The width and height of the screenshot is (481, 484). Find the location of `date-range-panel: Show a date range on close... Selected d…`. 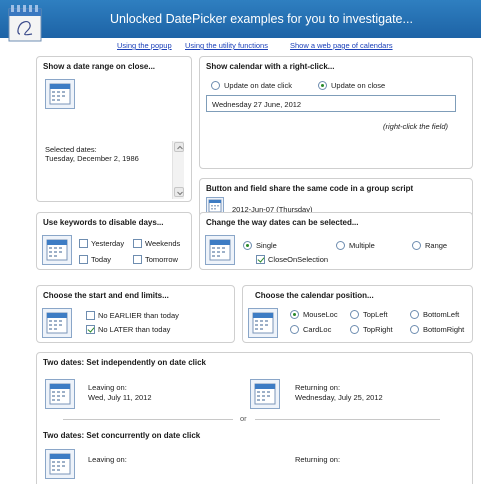

date-range-panel: Show a date range on close... Selected d… is located at coordinates (114, 129).